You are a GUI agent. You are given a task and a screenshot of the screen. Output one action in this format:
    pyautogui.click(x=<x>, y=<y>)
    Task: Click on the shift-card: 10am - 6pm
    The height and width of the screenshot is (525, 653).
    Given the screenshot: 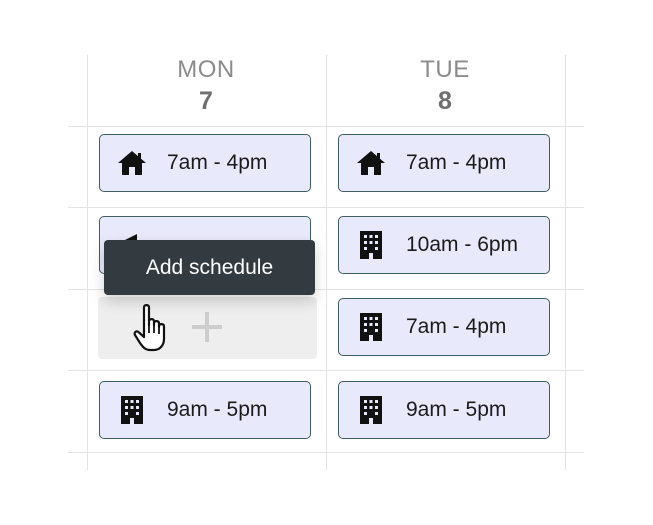 What is the action you would take?
    pyautogui.click(x=444, y=245)
    